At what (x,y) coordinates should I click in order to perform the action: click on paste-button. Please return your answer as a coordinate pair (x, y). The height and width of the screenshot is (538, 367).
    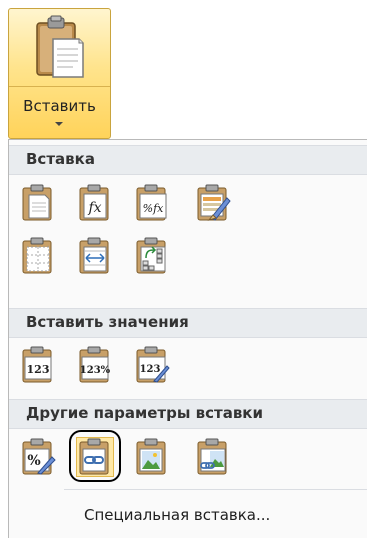
    Looking at the image, I should click on (38, 203).